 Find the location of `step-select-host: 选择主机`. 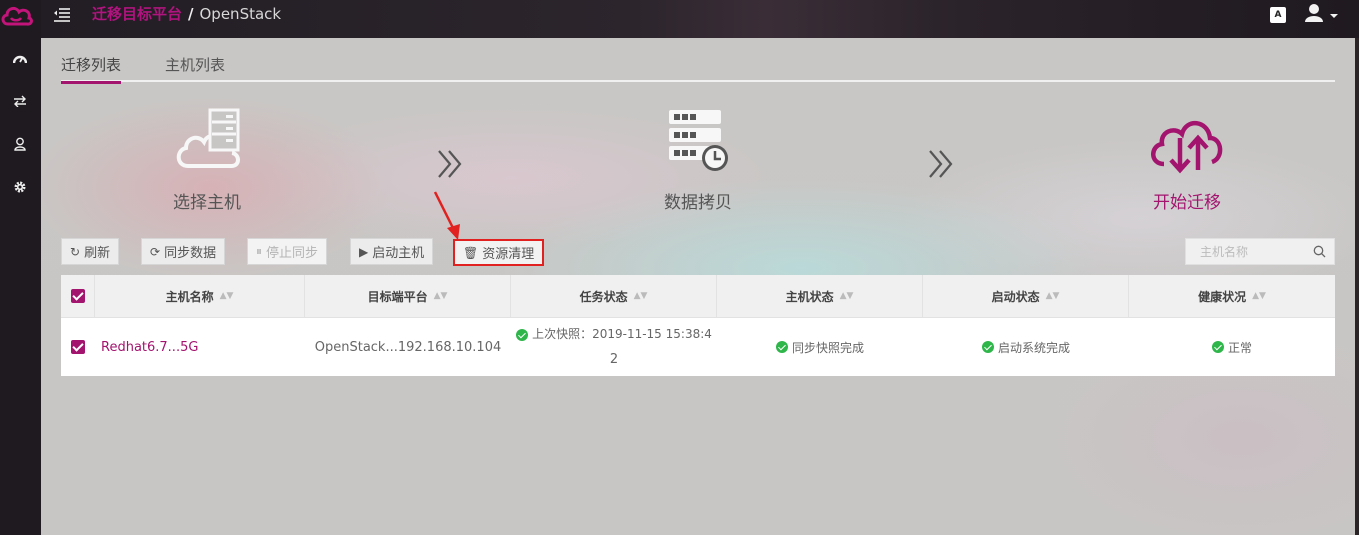

step-select-host: 选择主机 is located at coordinates (207, 160).